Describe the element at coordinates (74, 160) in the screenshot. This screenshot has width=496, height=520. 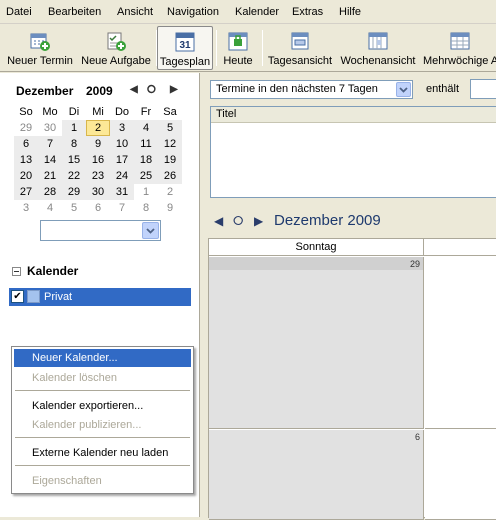
I see `mini-calendar-day: 15` at that location.